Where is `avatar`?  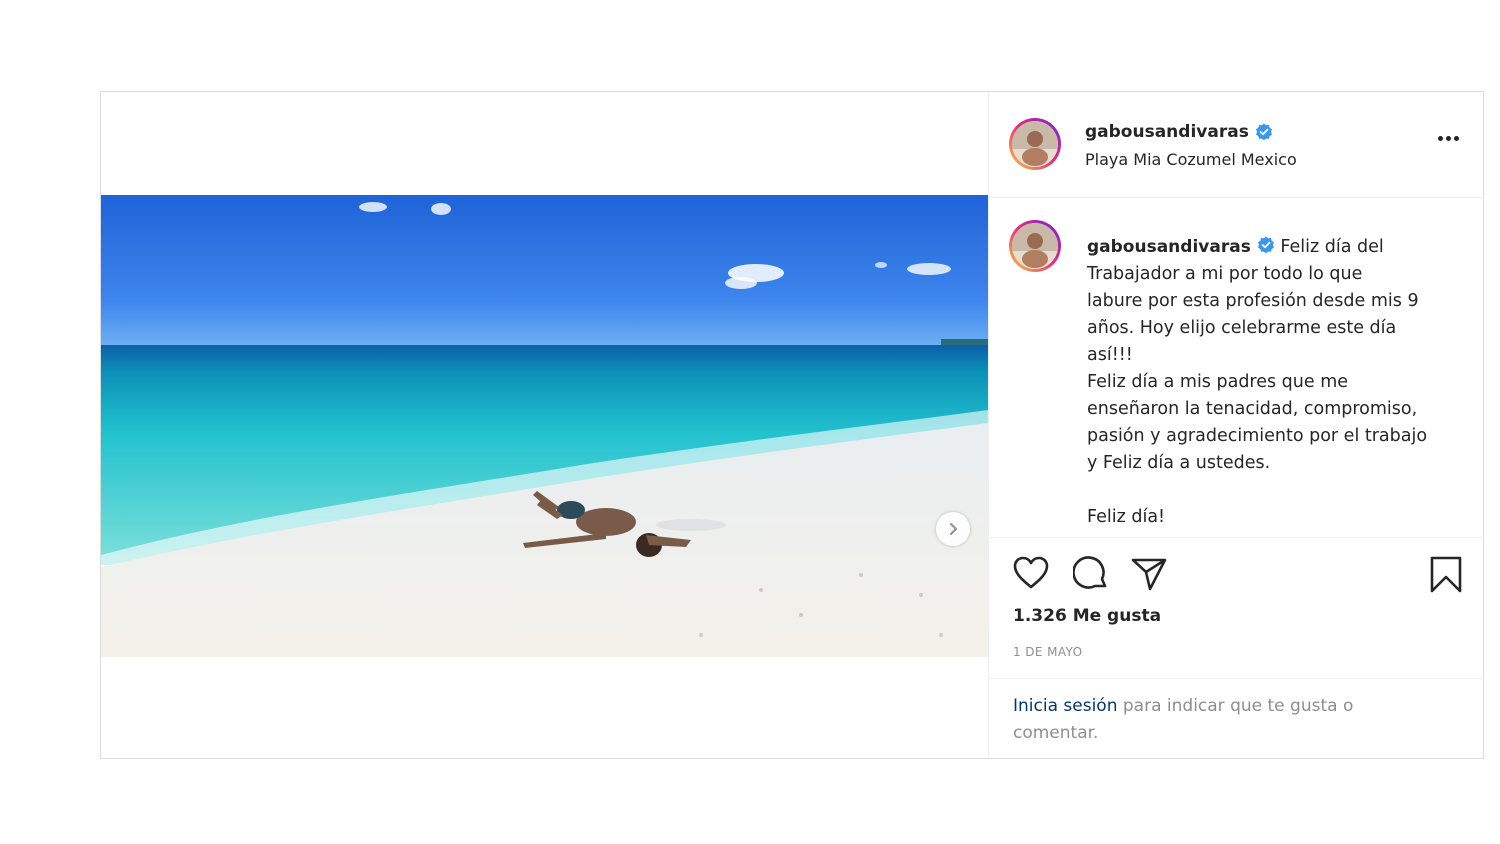
avatar is located at coordinates (1035, 144).